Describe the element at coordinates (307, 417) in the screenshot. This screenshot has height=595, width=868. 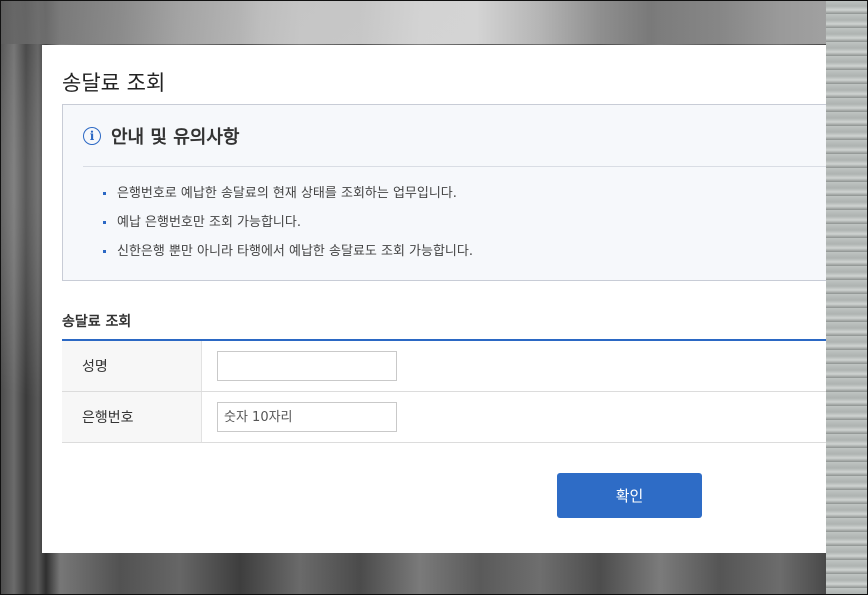
I see `bank-number-input` at that location.